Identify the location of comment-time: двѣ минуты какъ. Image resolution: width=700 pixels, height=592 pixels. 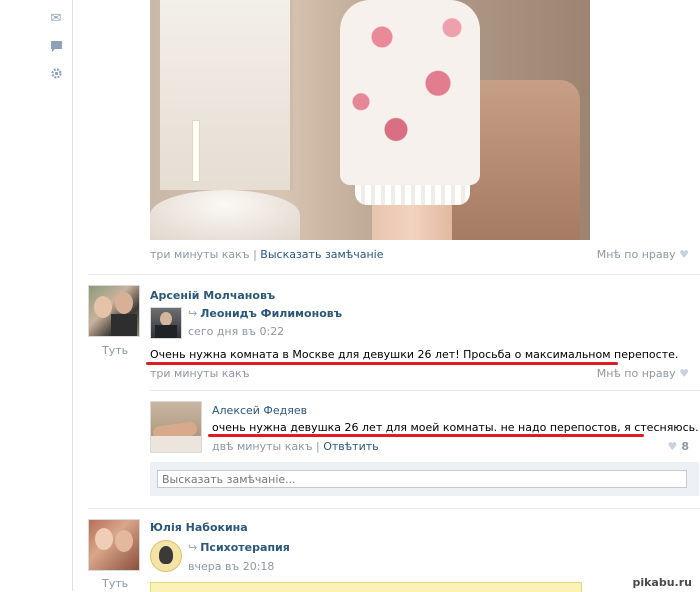
(262, 446).